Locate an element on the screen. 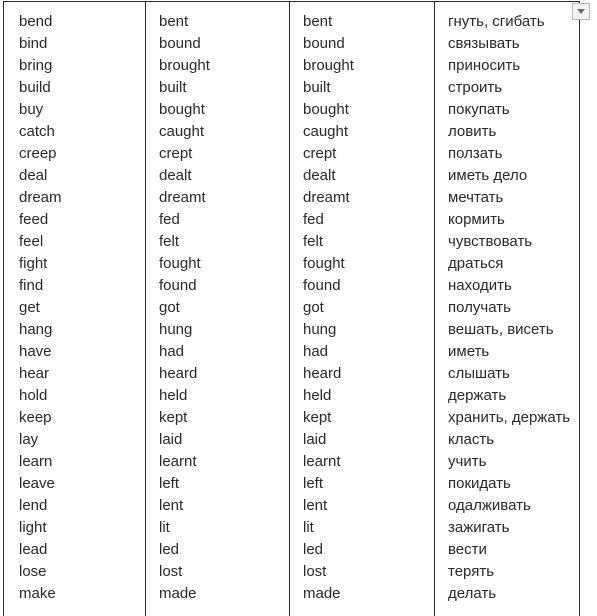  table-cell: keep is located at coordinates (35, 417).